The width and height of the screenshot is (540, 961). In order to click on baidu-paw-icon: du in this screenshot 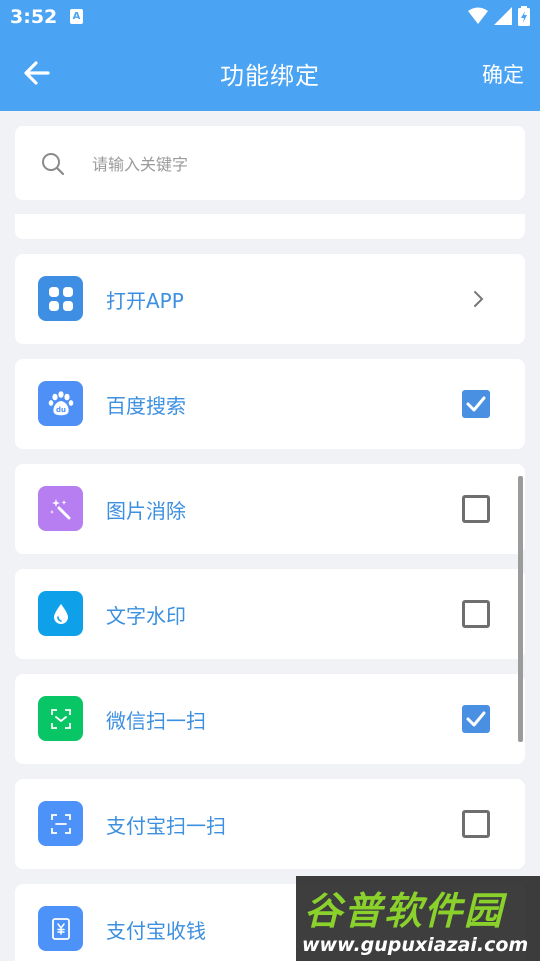, I will do `click(60, 403)`.